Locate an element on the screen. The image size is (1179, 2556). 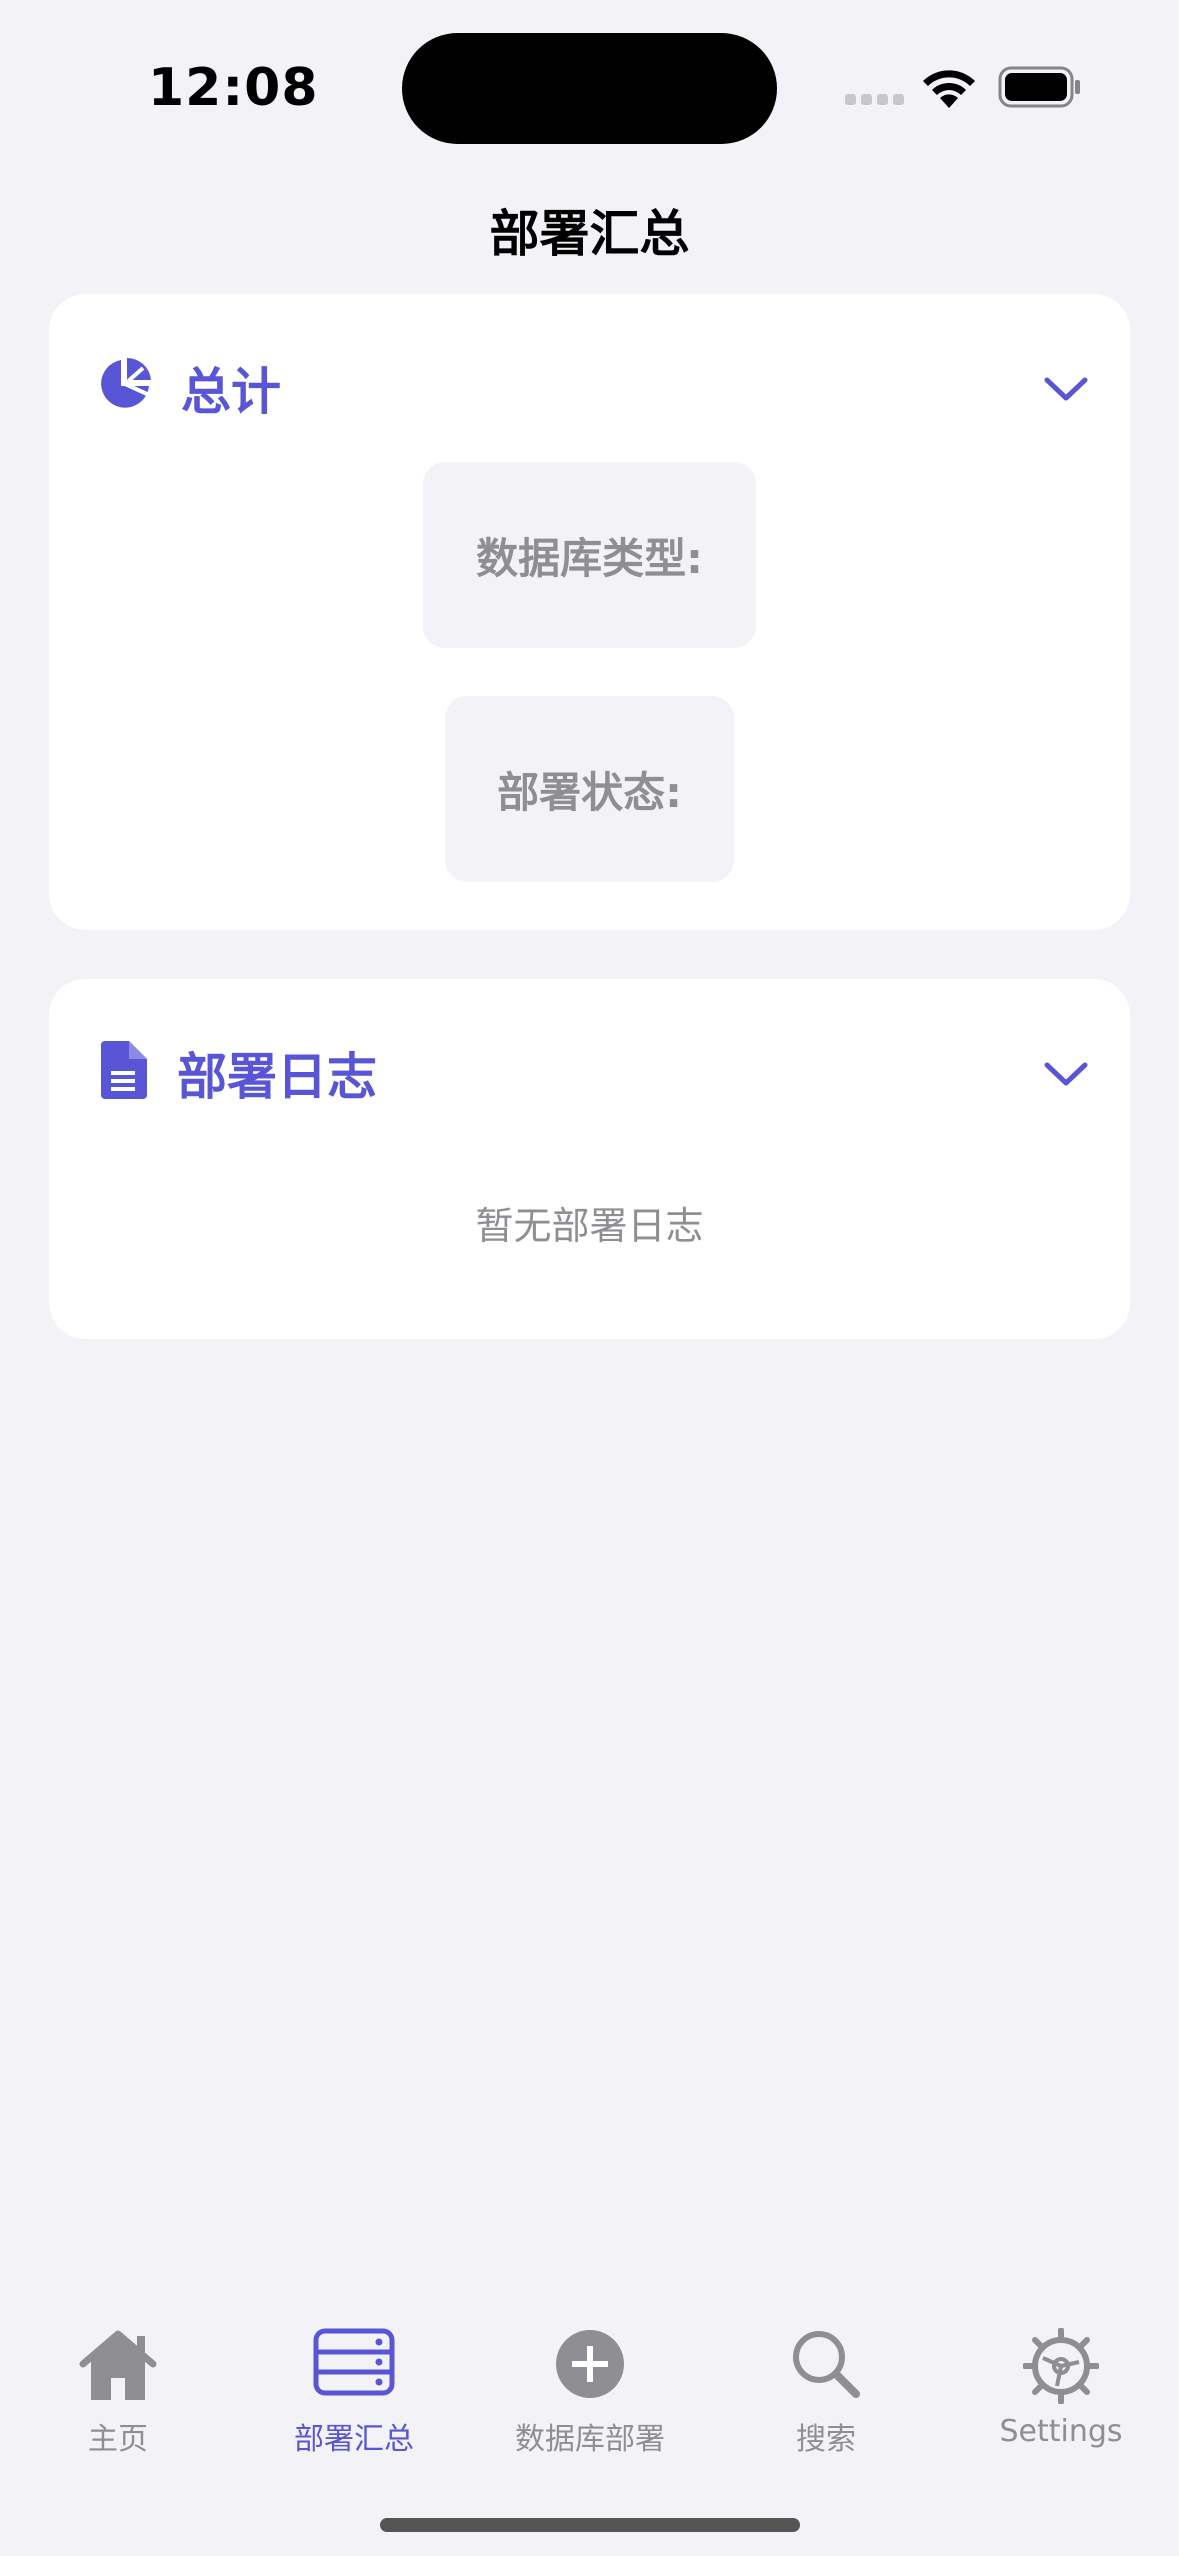
tab-bar: 主页 部署汇总 数据库部署 搜索 Settings is located at coordinates (589, 2423).